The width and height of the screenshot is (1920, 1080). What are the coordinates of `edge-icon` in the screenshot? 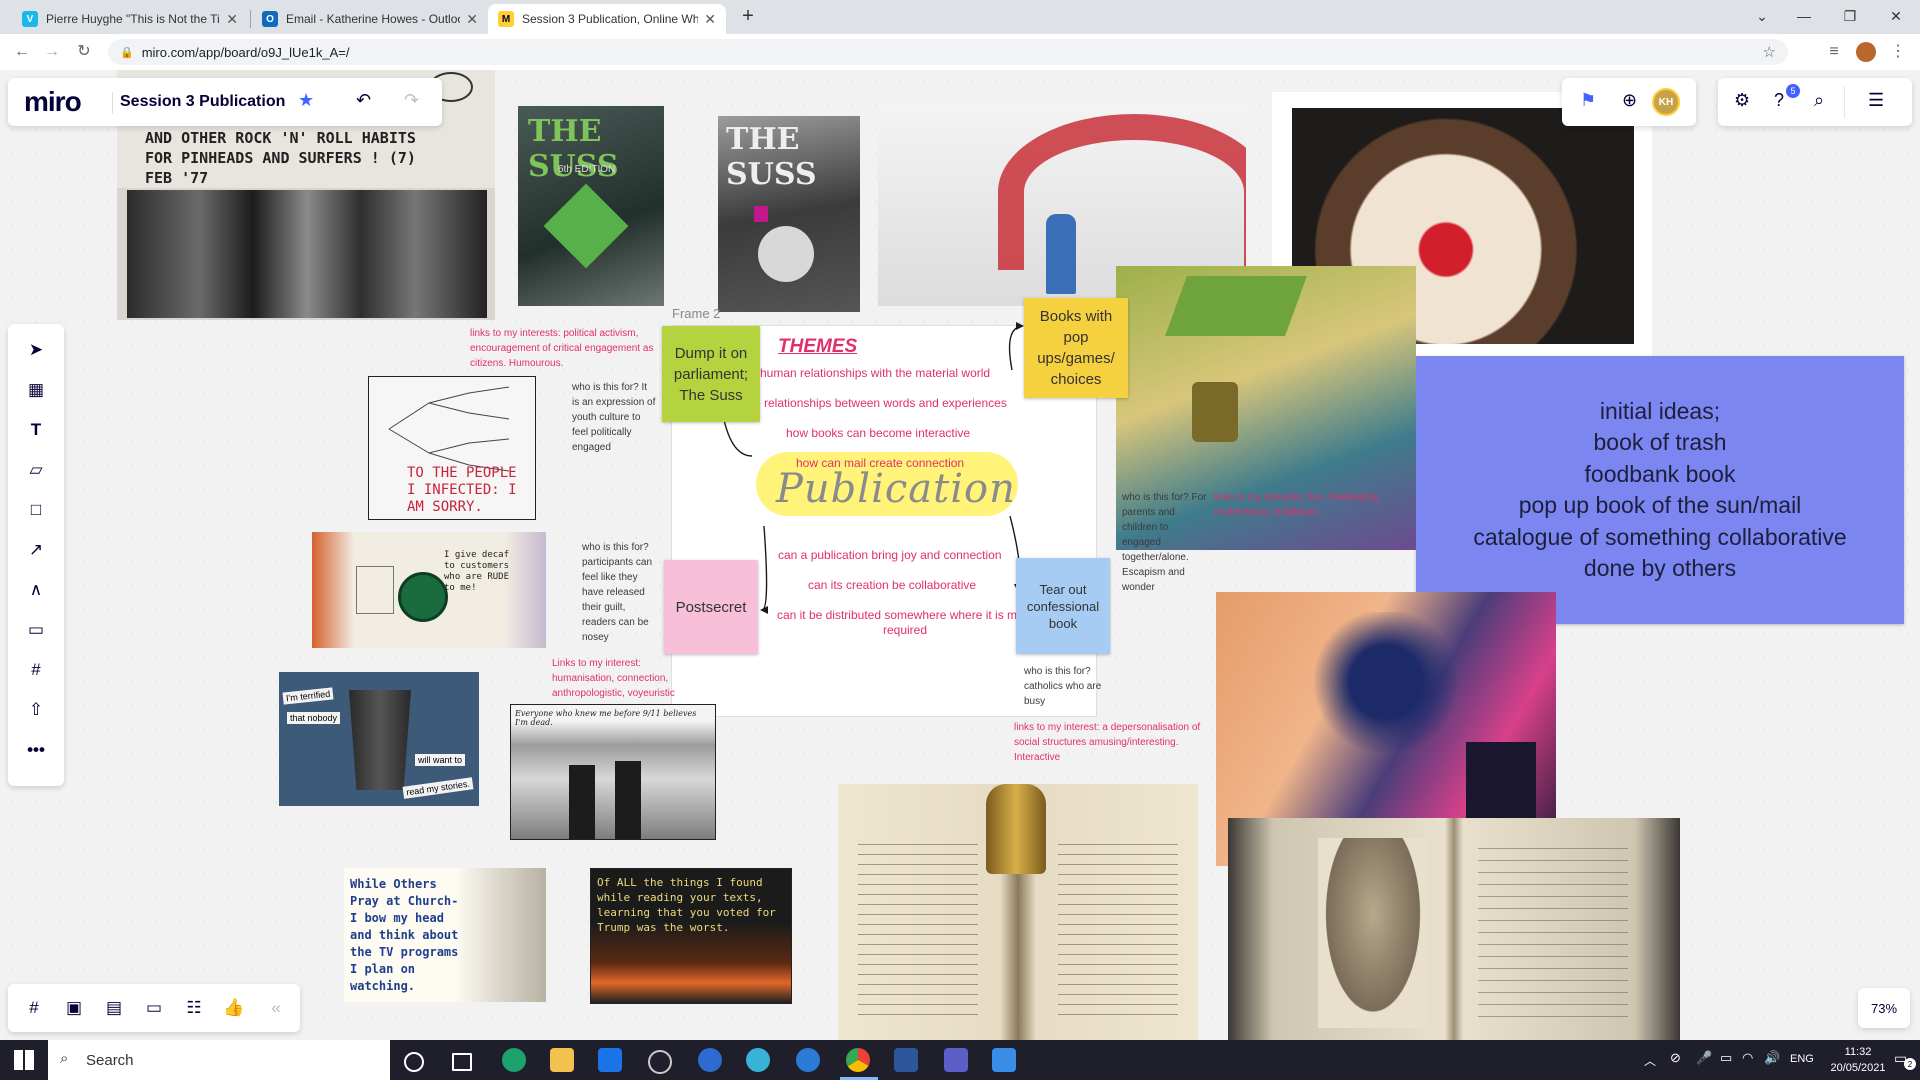 It's located at (514, 1060).